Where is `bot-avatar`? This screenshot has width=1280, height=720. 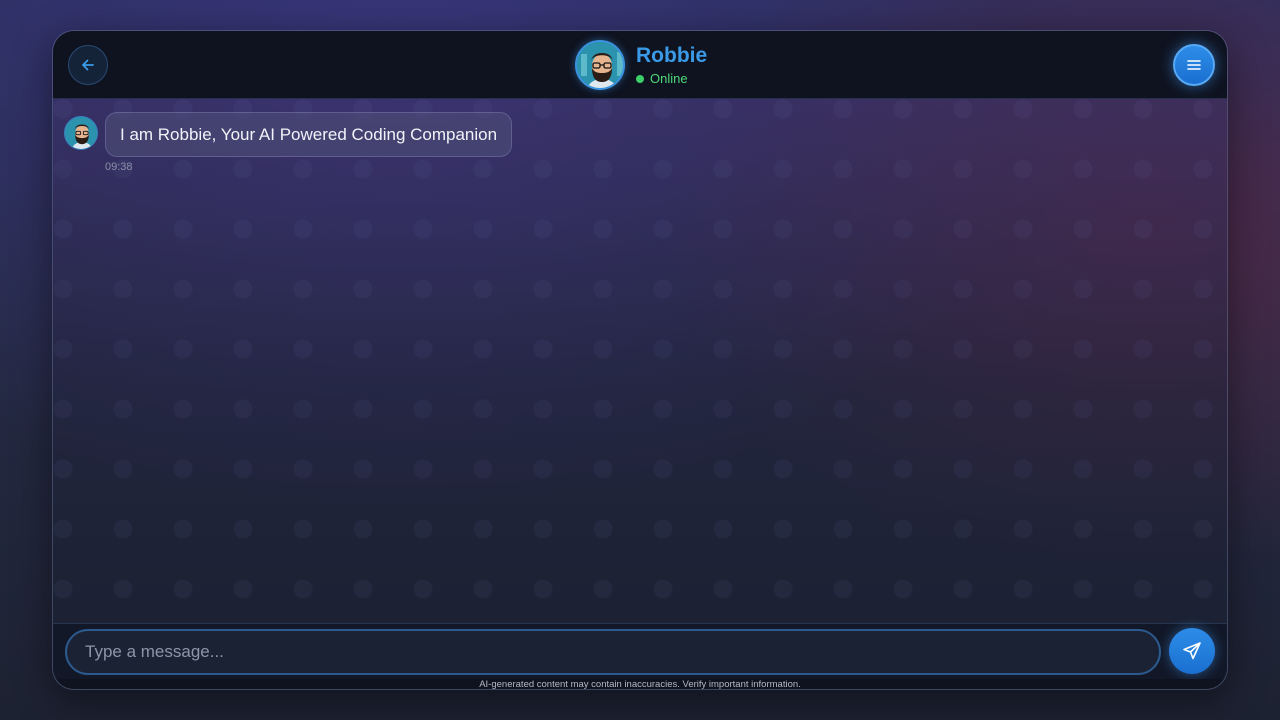
bot-avatar is located at coordinates (600, 65).